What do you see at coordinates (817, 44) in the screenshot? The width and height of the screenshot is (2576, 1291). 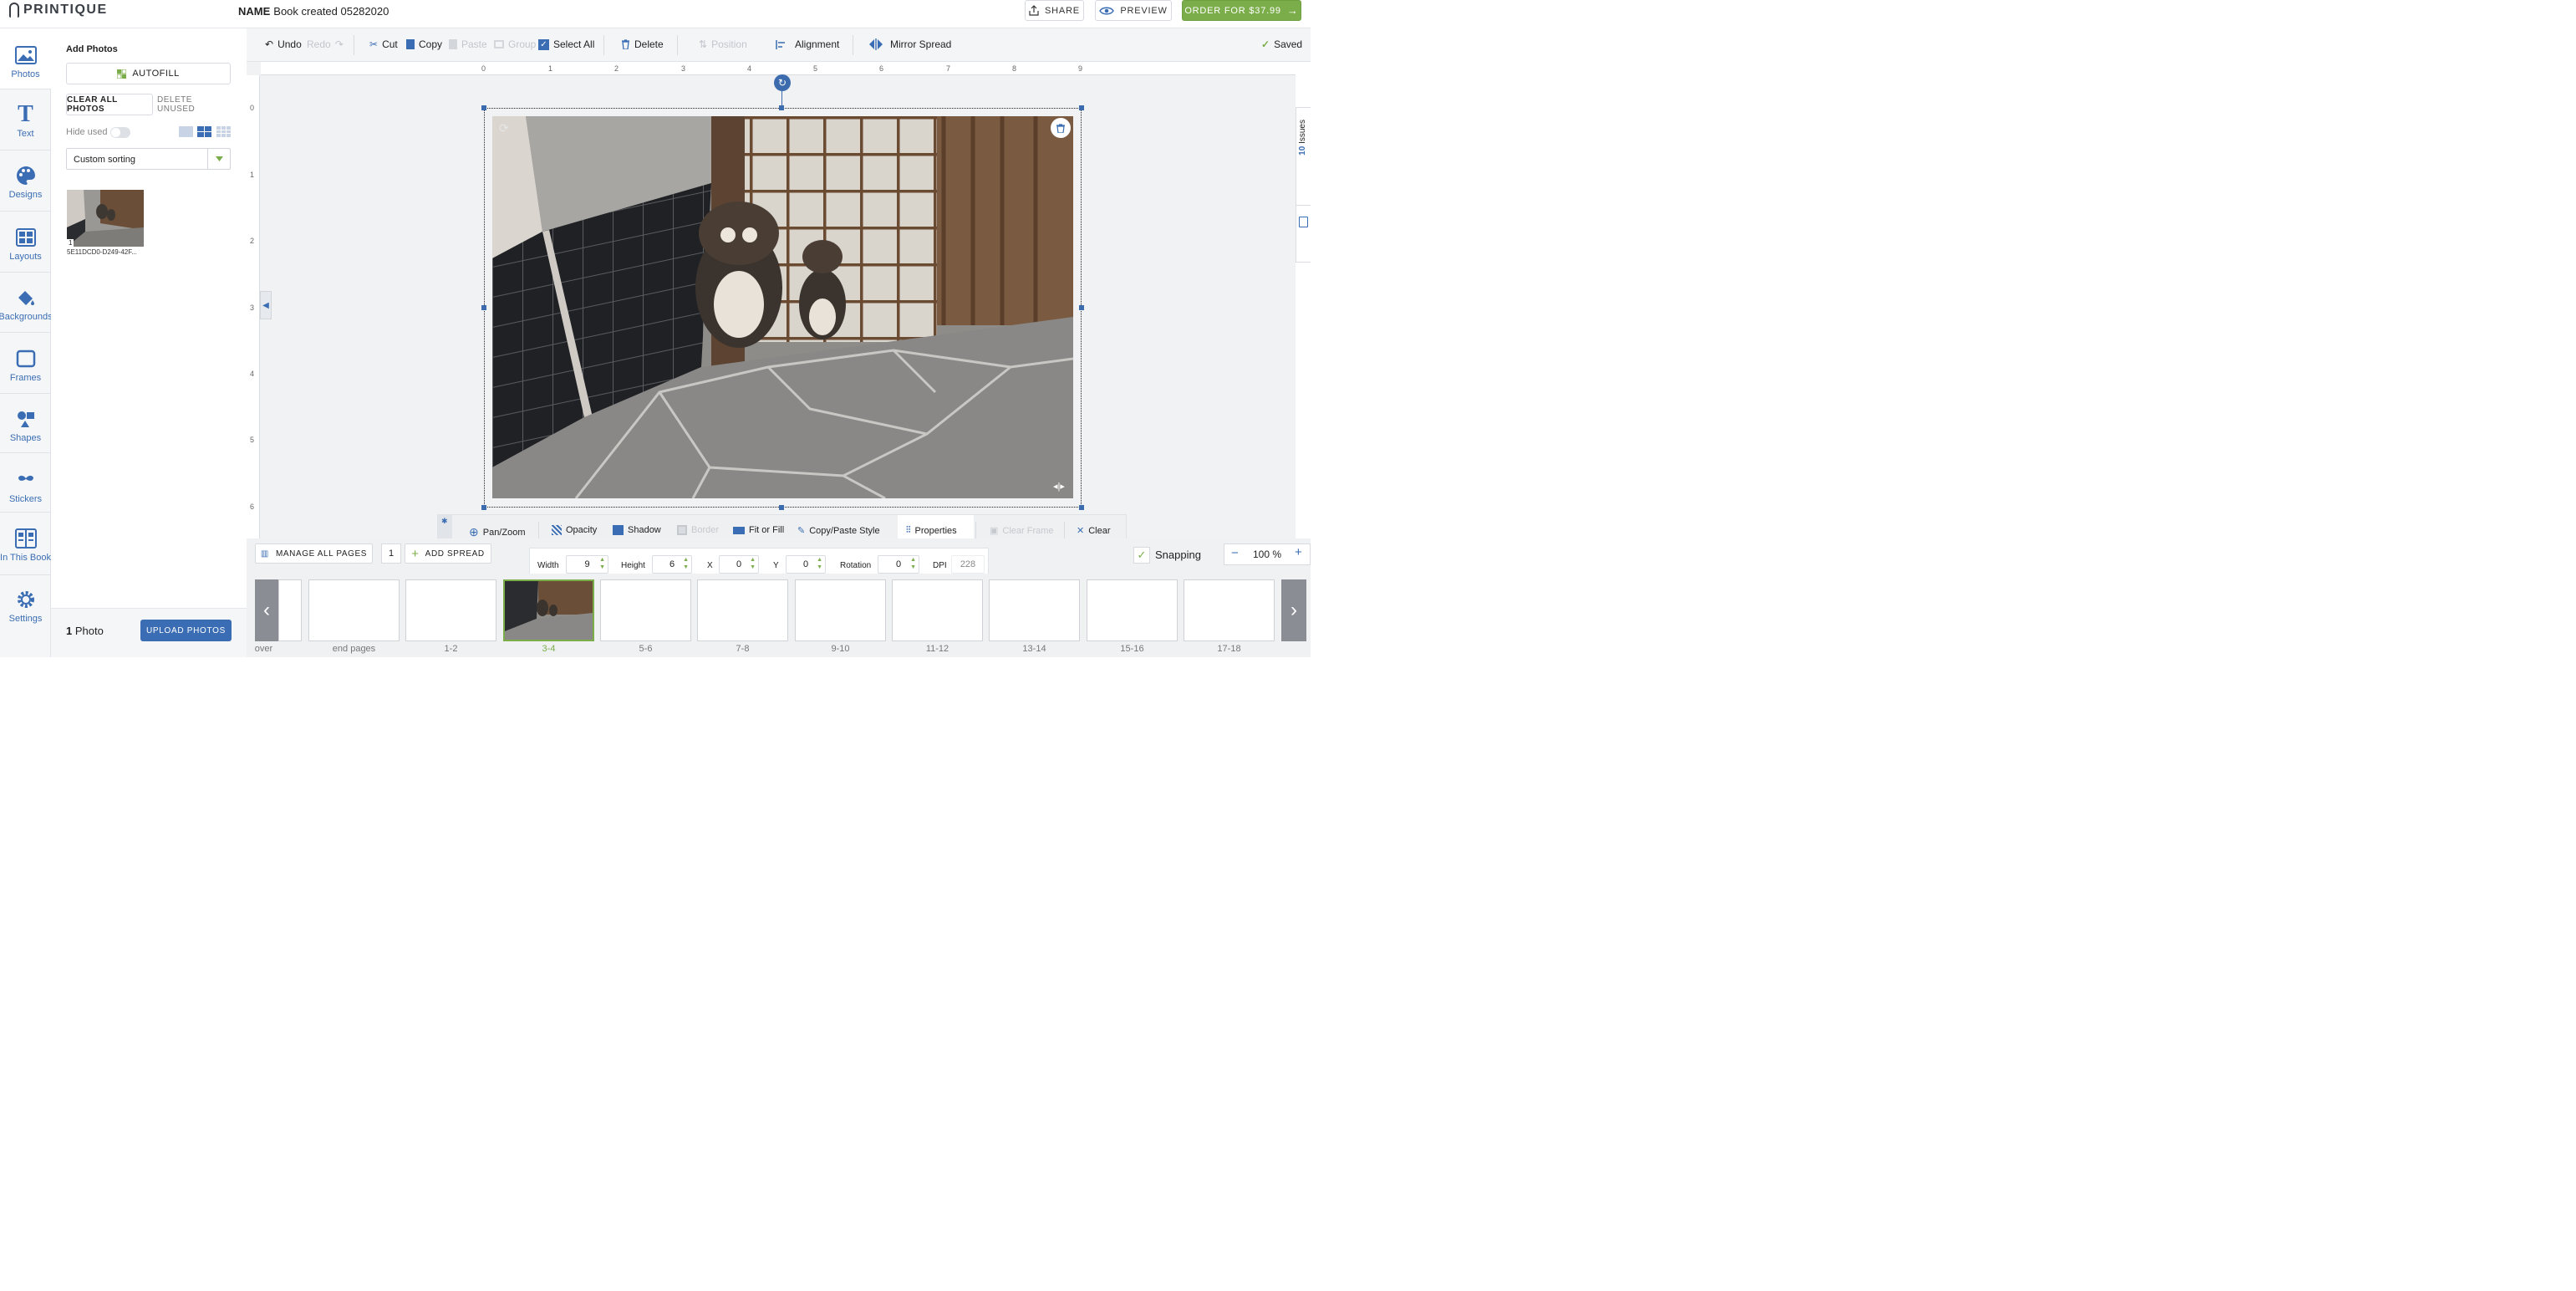 I see `alignment-label: Alignment` at bounding box center [817, 44].